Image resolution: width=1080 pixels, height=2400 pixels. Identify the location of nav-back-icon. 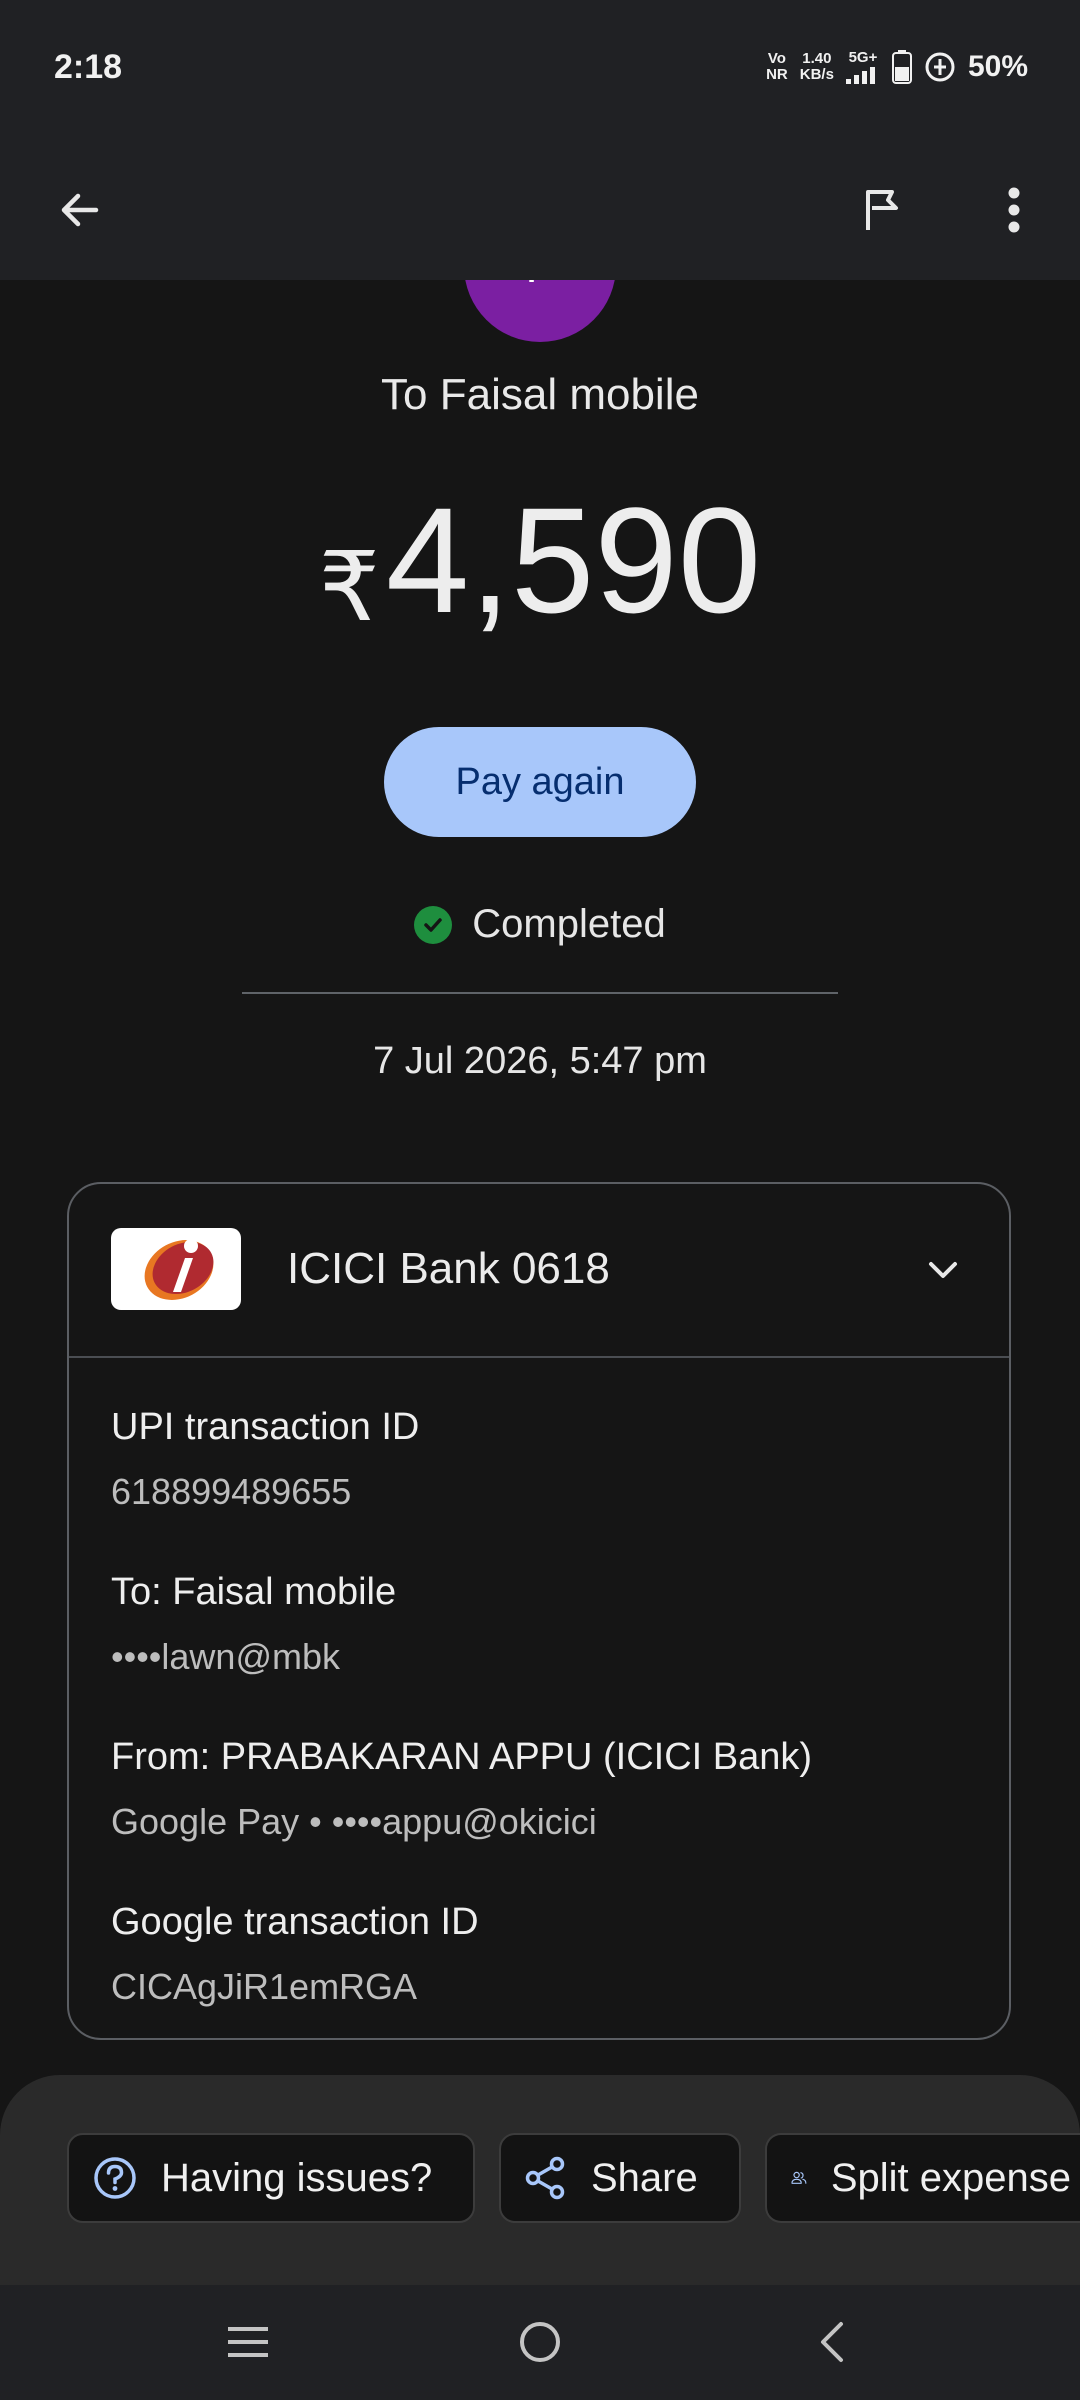
(832, 2342).